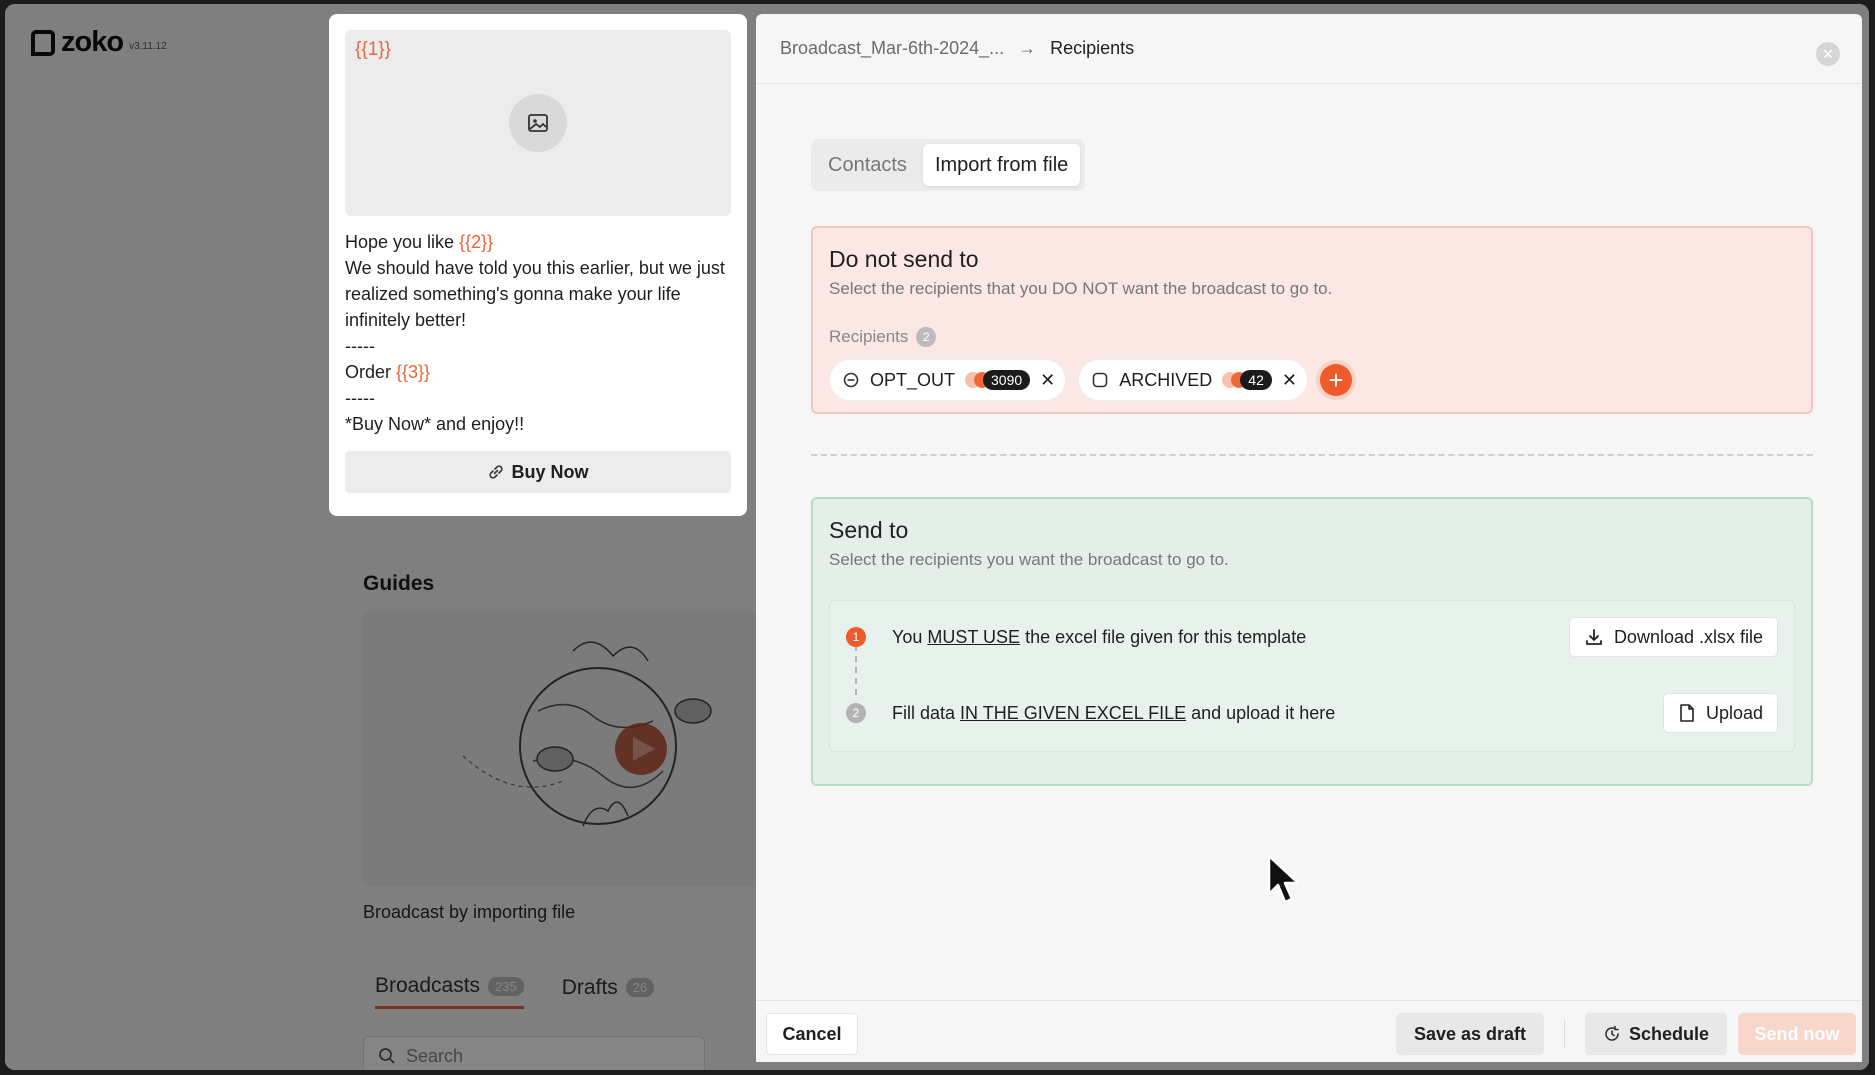  I want to click on step-text: Fill data, so click(924, 712).